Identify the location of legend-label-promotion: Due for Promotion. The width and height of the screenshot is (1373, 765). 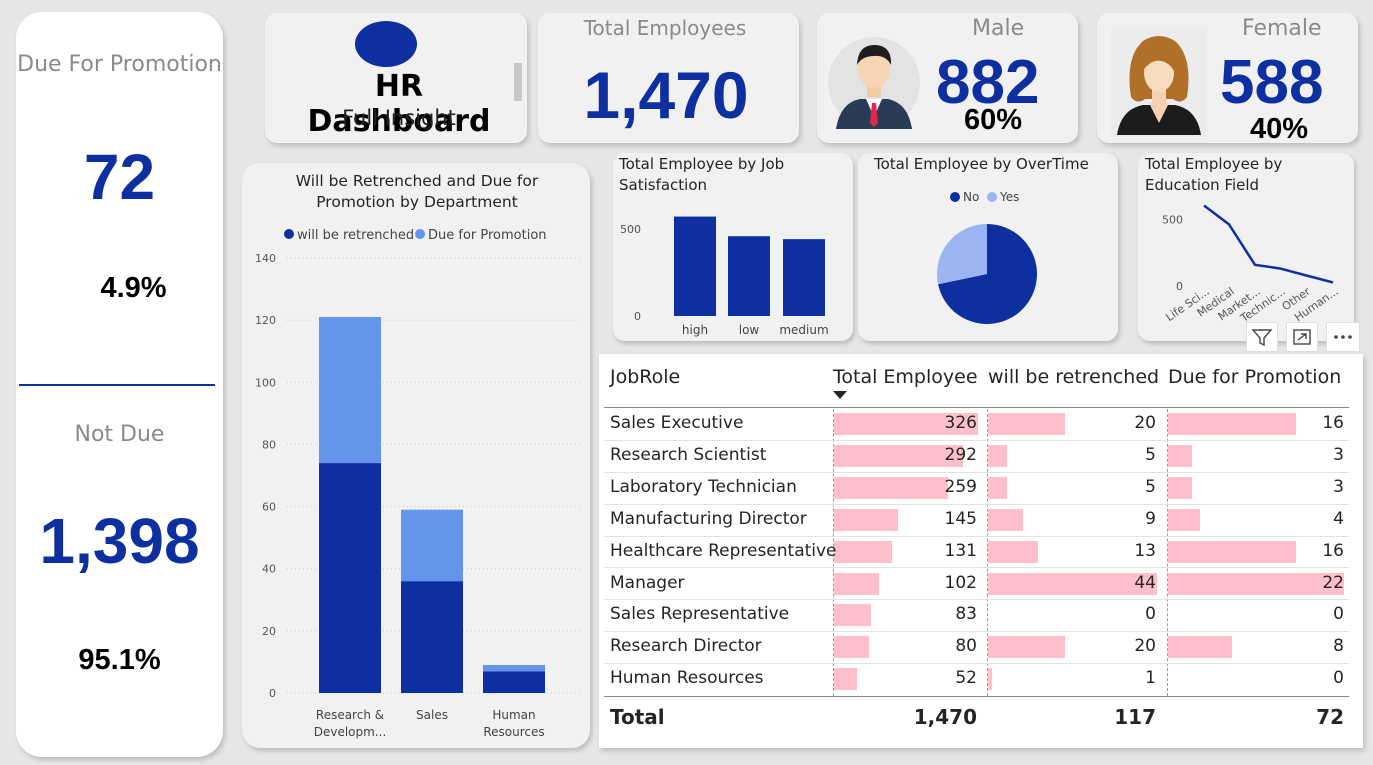
(487, 235).